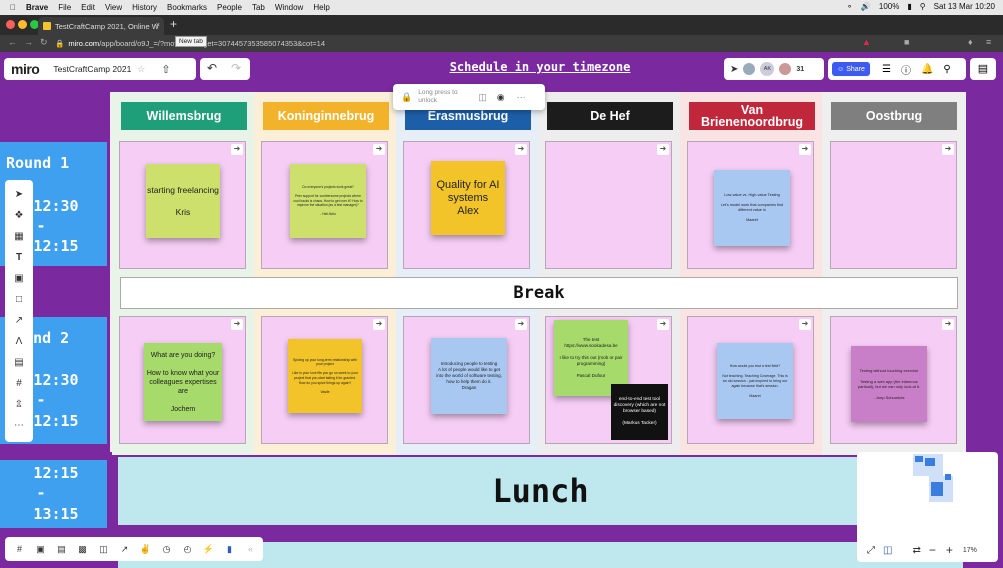 This screenshot has width=1003, height=568. Describe the element at coordinates (10, 24) in the screenshot. I see `close-window-icon` at that location.